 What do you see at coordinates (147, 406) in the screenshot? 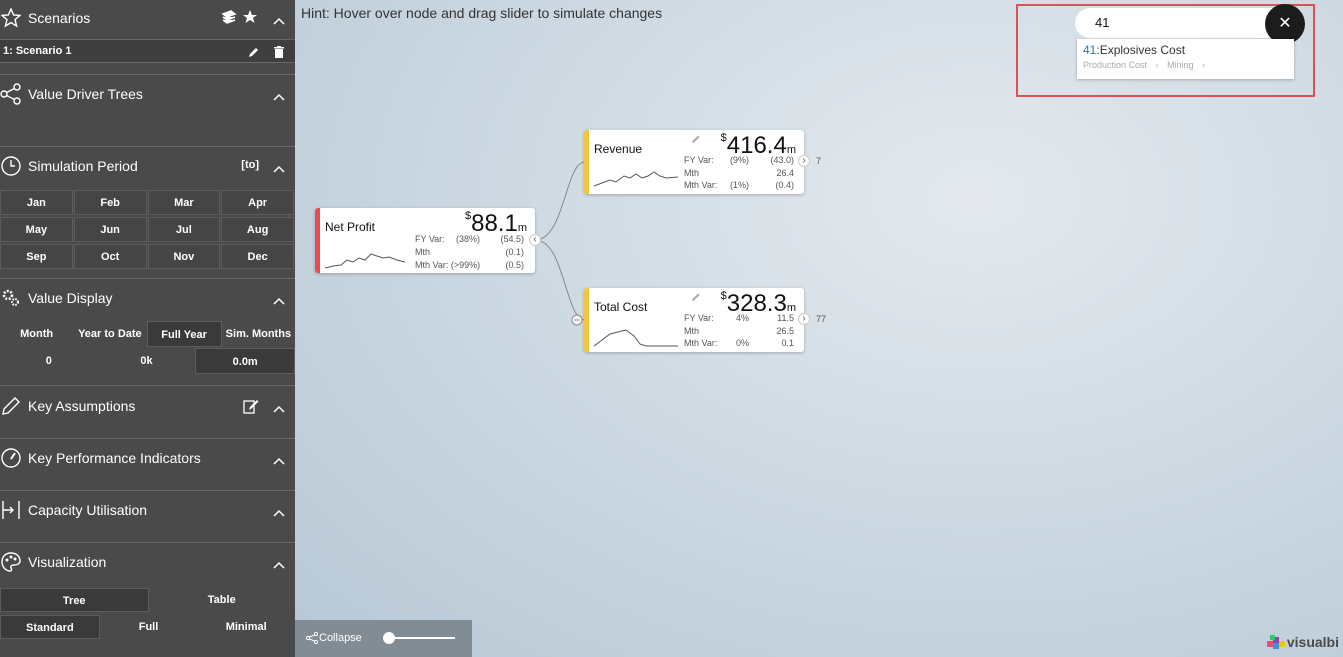
I see `key-assumptions-header: Key Assumptions` at bounding box center [147, 406].